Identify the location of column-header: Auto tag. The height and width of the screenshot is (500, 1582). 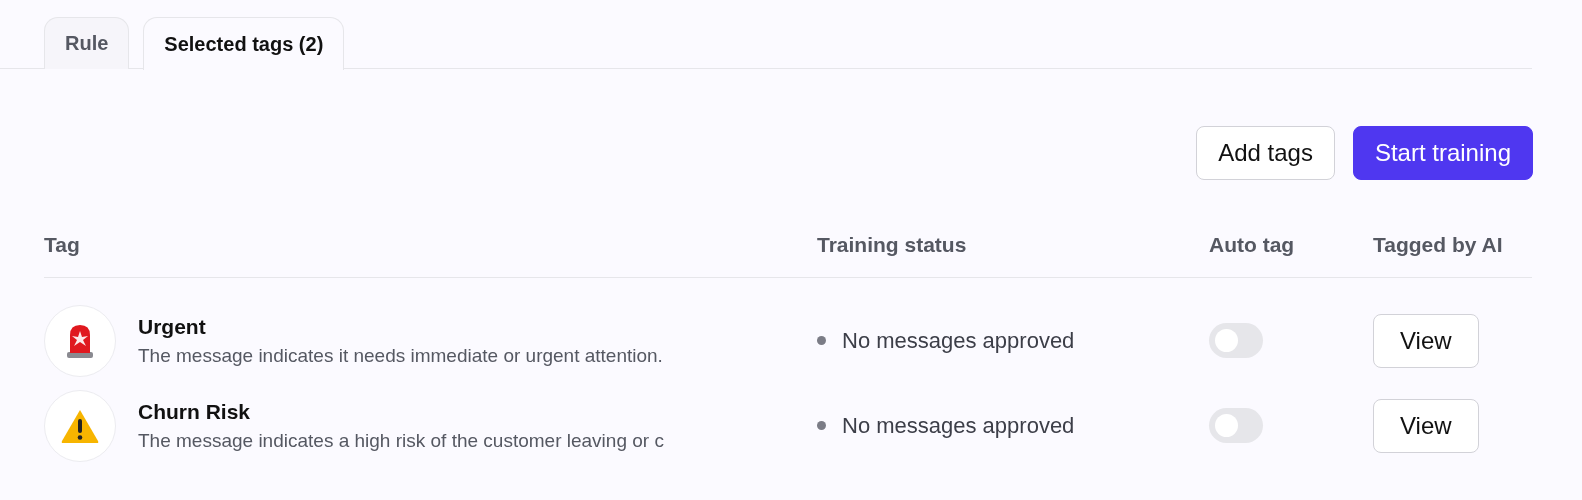
(1252, 244).